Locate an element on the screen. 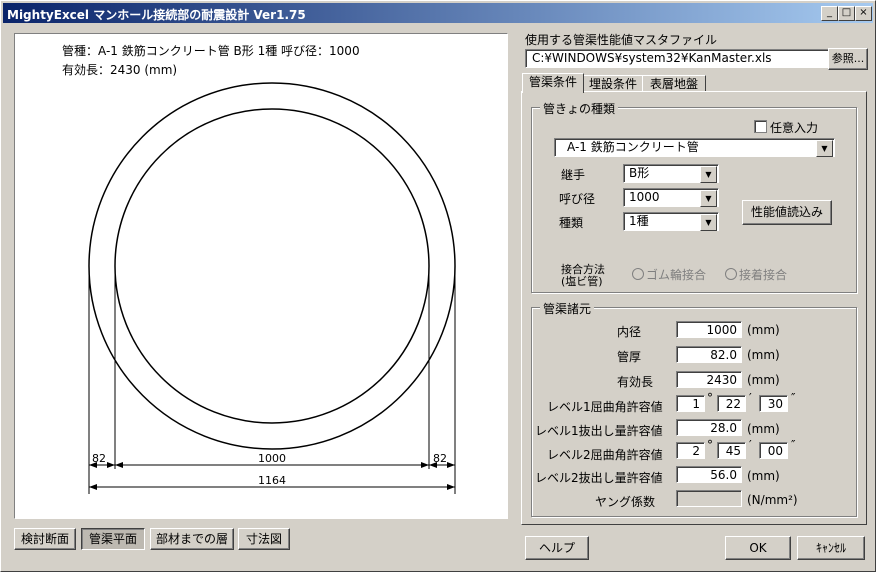 Image resolution: width=876 pixels, height=572 pixels. level1-pullout-field: 28.0 is located at coordinates (709, 427).